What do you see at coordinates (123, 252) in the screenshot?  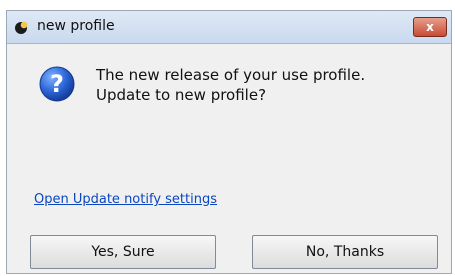 I see `yes-sure-button: Yes, Sure` at bounding box center [123, 252].